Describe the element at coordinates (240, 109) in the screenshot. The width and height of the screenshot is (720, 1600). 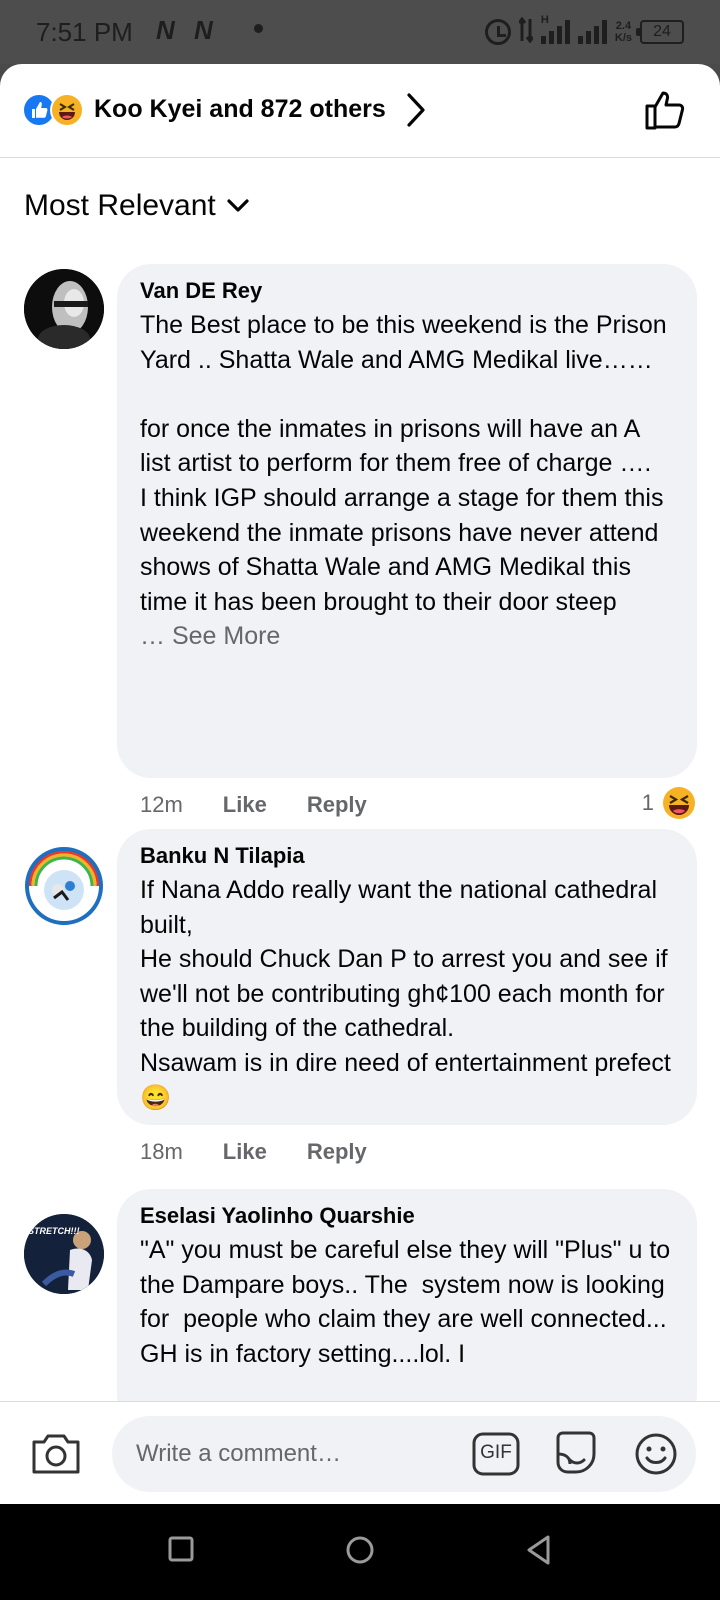
I see `reactions-summary: Koo Kyei and 872 others` at that location.